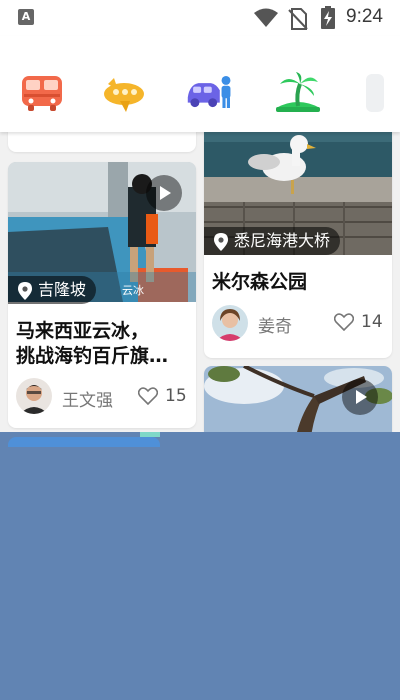  What do you see at coordinates (275, 324) in the screenshot?
I see `author-name: 姜奇` at bounding box center [275, 324].